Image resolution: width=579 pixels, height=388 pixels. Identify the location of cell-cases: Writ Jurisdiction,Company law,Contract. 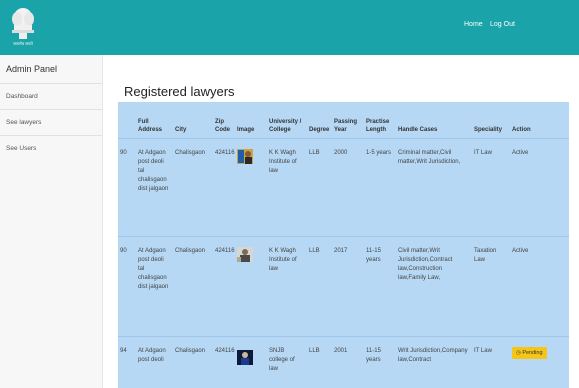
(433, 355).